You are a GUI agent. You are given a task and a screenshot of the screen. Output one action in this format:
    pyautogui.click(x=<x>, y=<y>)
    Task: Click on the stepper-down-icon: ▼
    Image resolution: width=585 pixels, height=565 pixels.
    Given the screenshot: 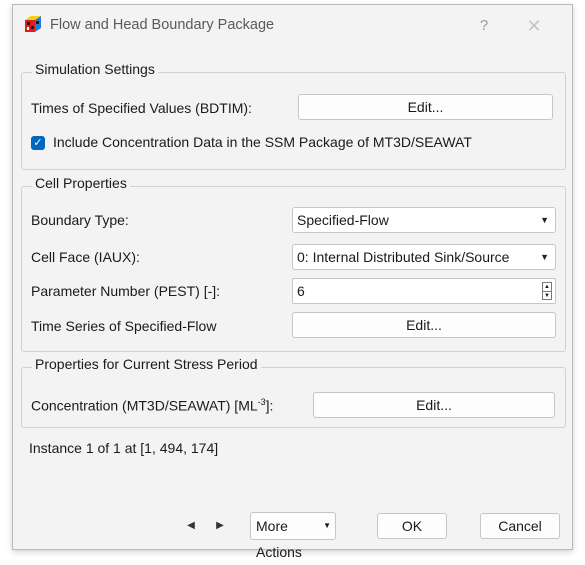 What is the action you would take?
    pyautogui.click(x=547, y=296)
    